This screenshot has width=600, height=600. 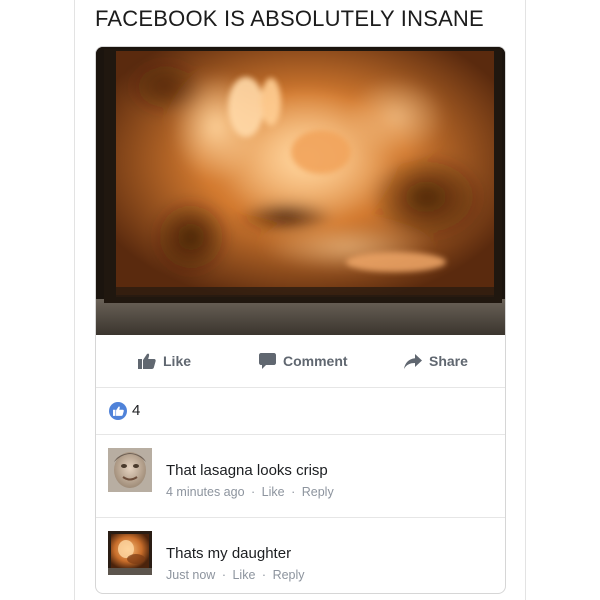 I want to click on share-arrow-icon, so click(x=413, y=361).